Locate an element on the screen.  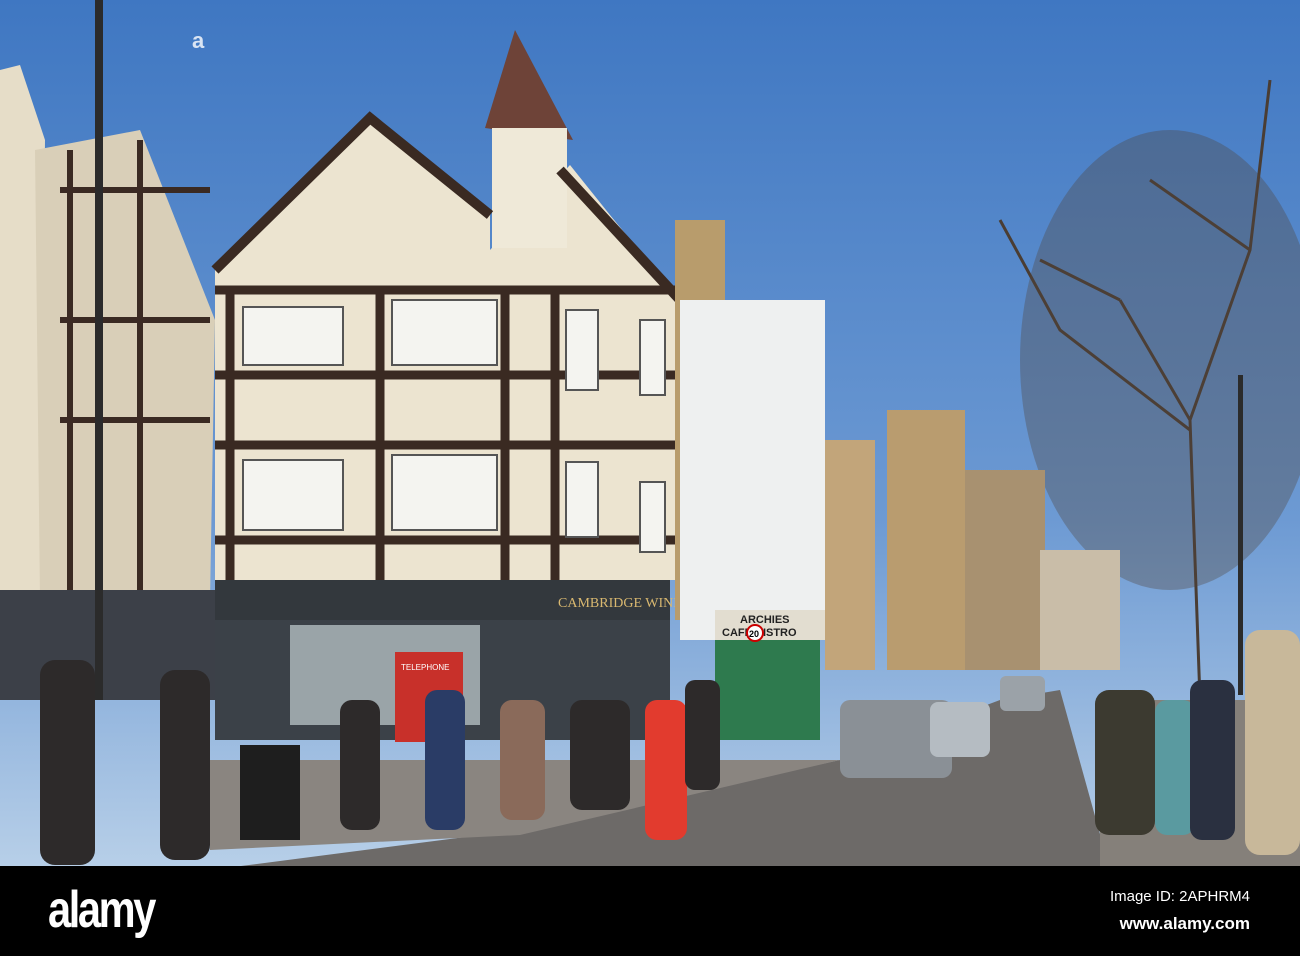
speed-limit-sign: 20 is located at coordinates (754, 634).